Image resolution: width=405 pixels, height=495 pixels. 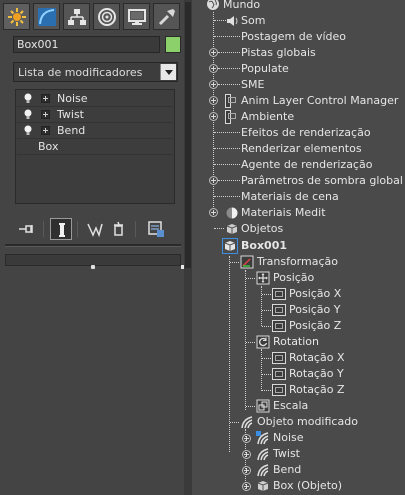 What do you see at coordinates (262, 438) in the screenshot?
I see `modifier-selected-icon` at bounding box center [262, 438].